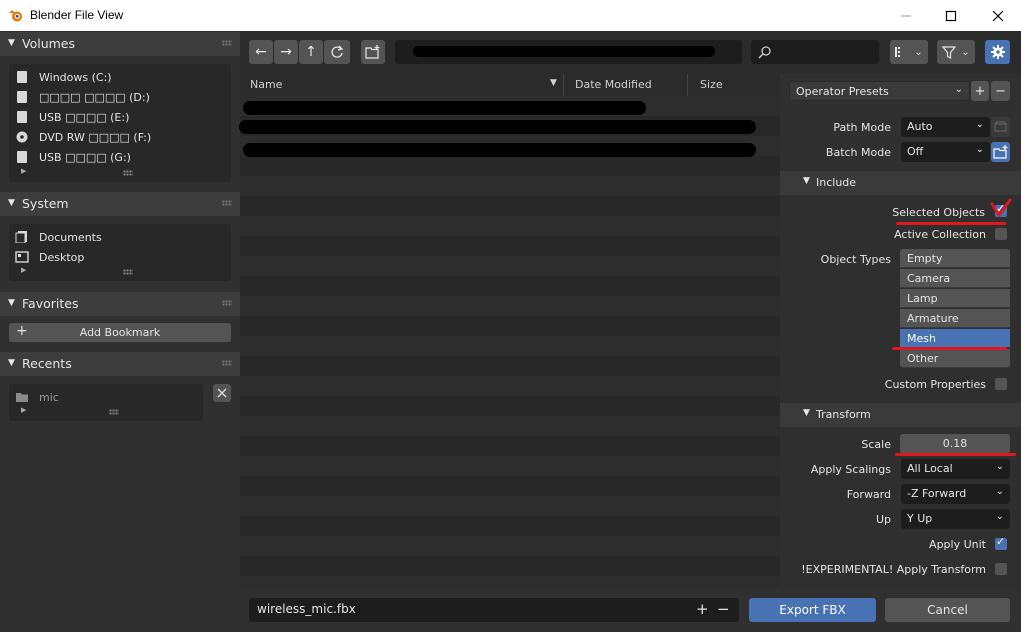 Image resolution: width=1021 pixels, height=632 pixels. Describe the element at coordinates (120, 304) in the screenshot. I see `favorites-panel-header: ▼ Favorites` at that location.